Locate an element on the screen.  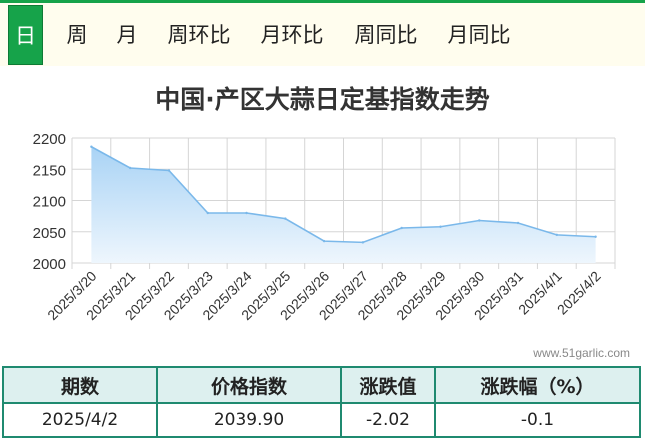
x-tick-label: 2025/4/2 is located at coordinates (579, 293).